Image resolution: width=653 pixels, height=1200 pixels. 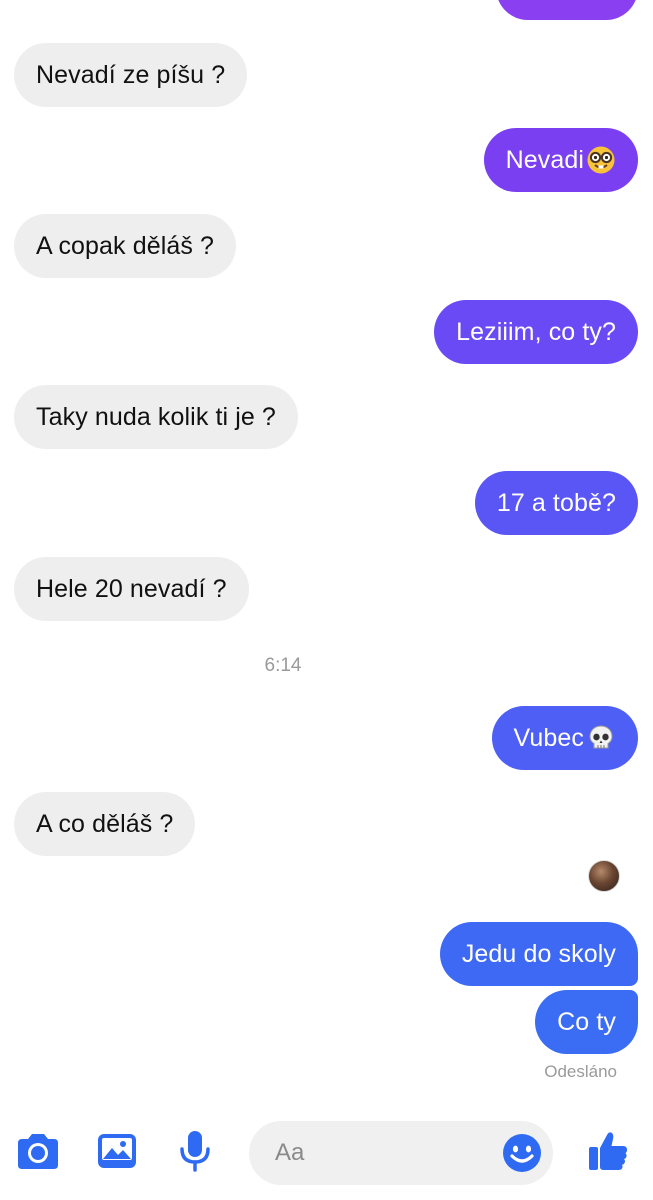 I want to click on voice-button, so click(x=195, y=1153).